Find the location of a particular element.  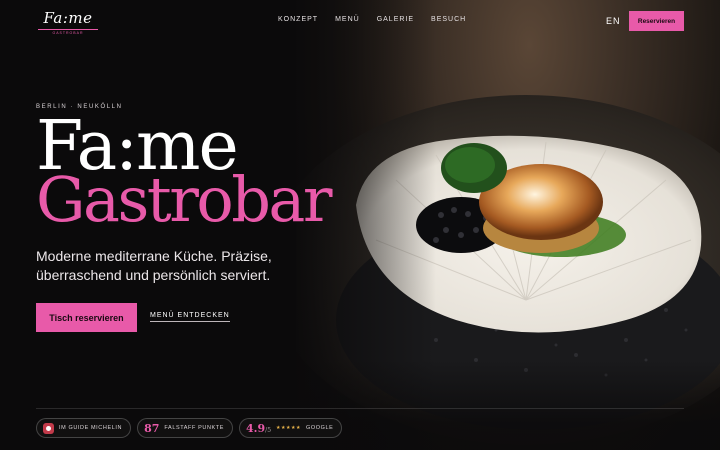

google-label: GOOGLE is located at coordinates (319, 428).